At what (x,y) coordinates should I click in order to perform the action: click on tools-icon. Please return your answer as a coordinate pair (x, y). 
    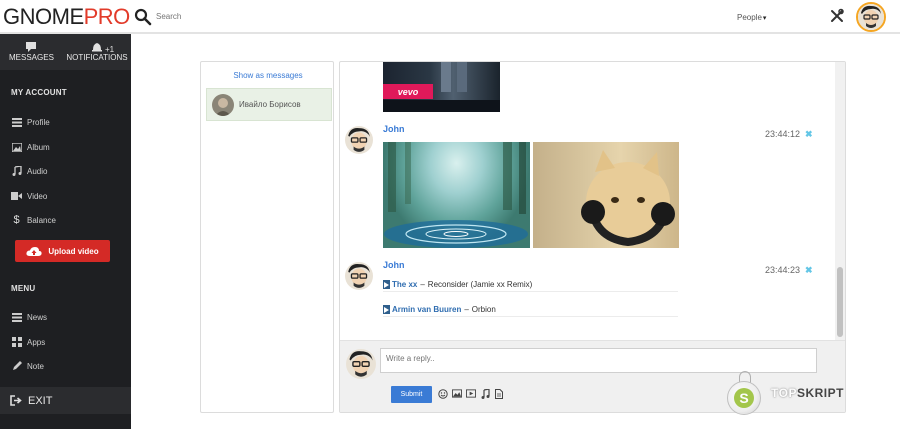
    Looking at the image, I should click on (837, 16).